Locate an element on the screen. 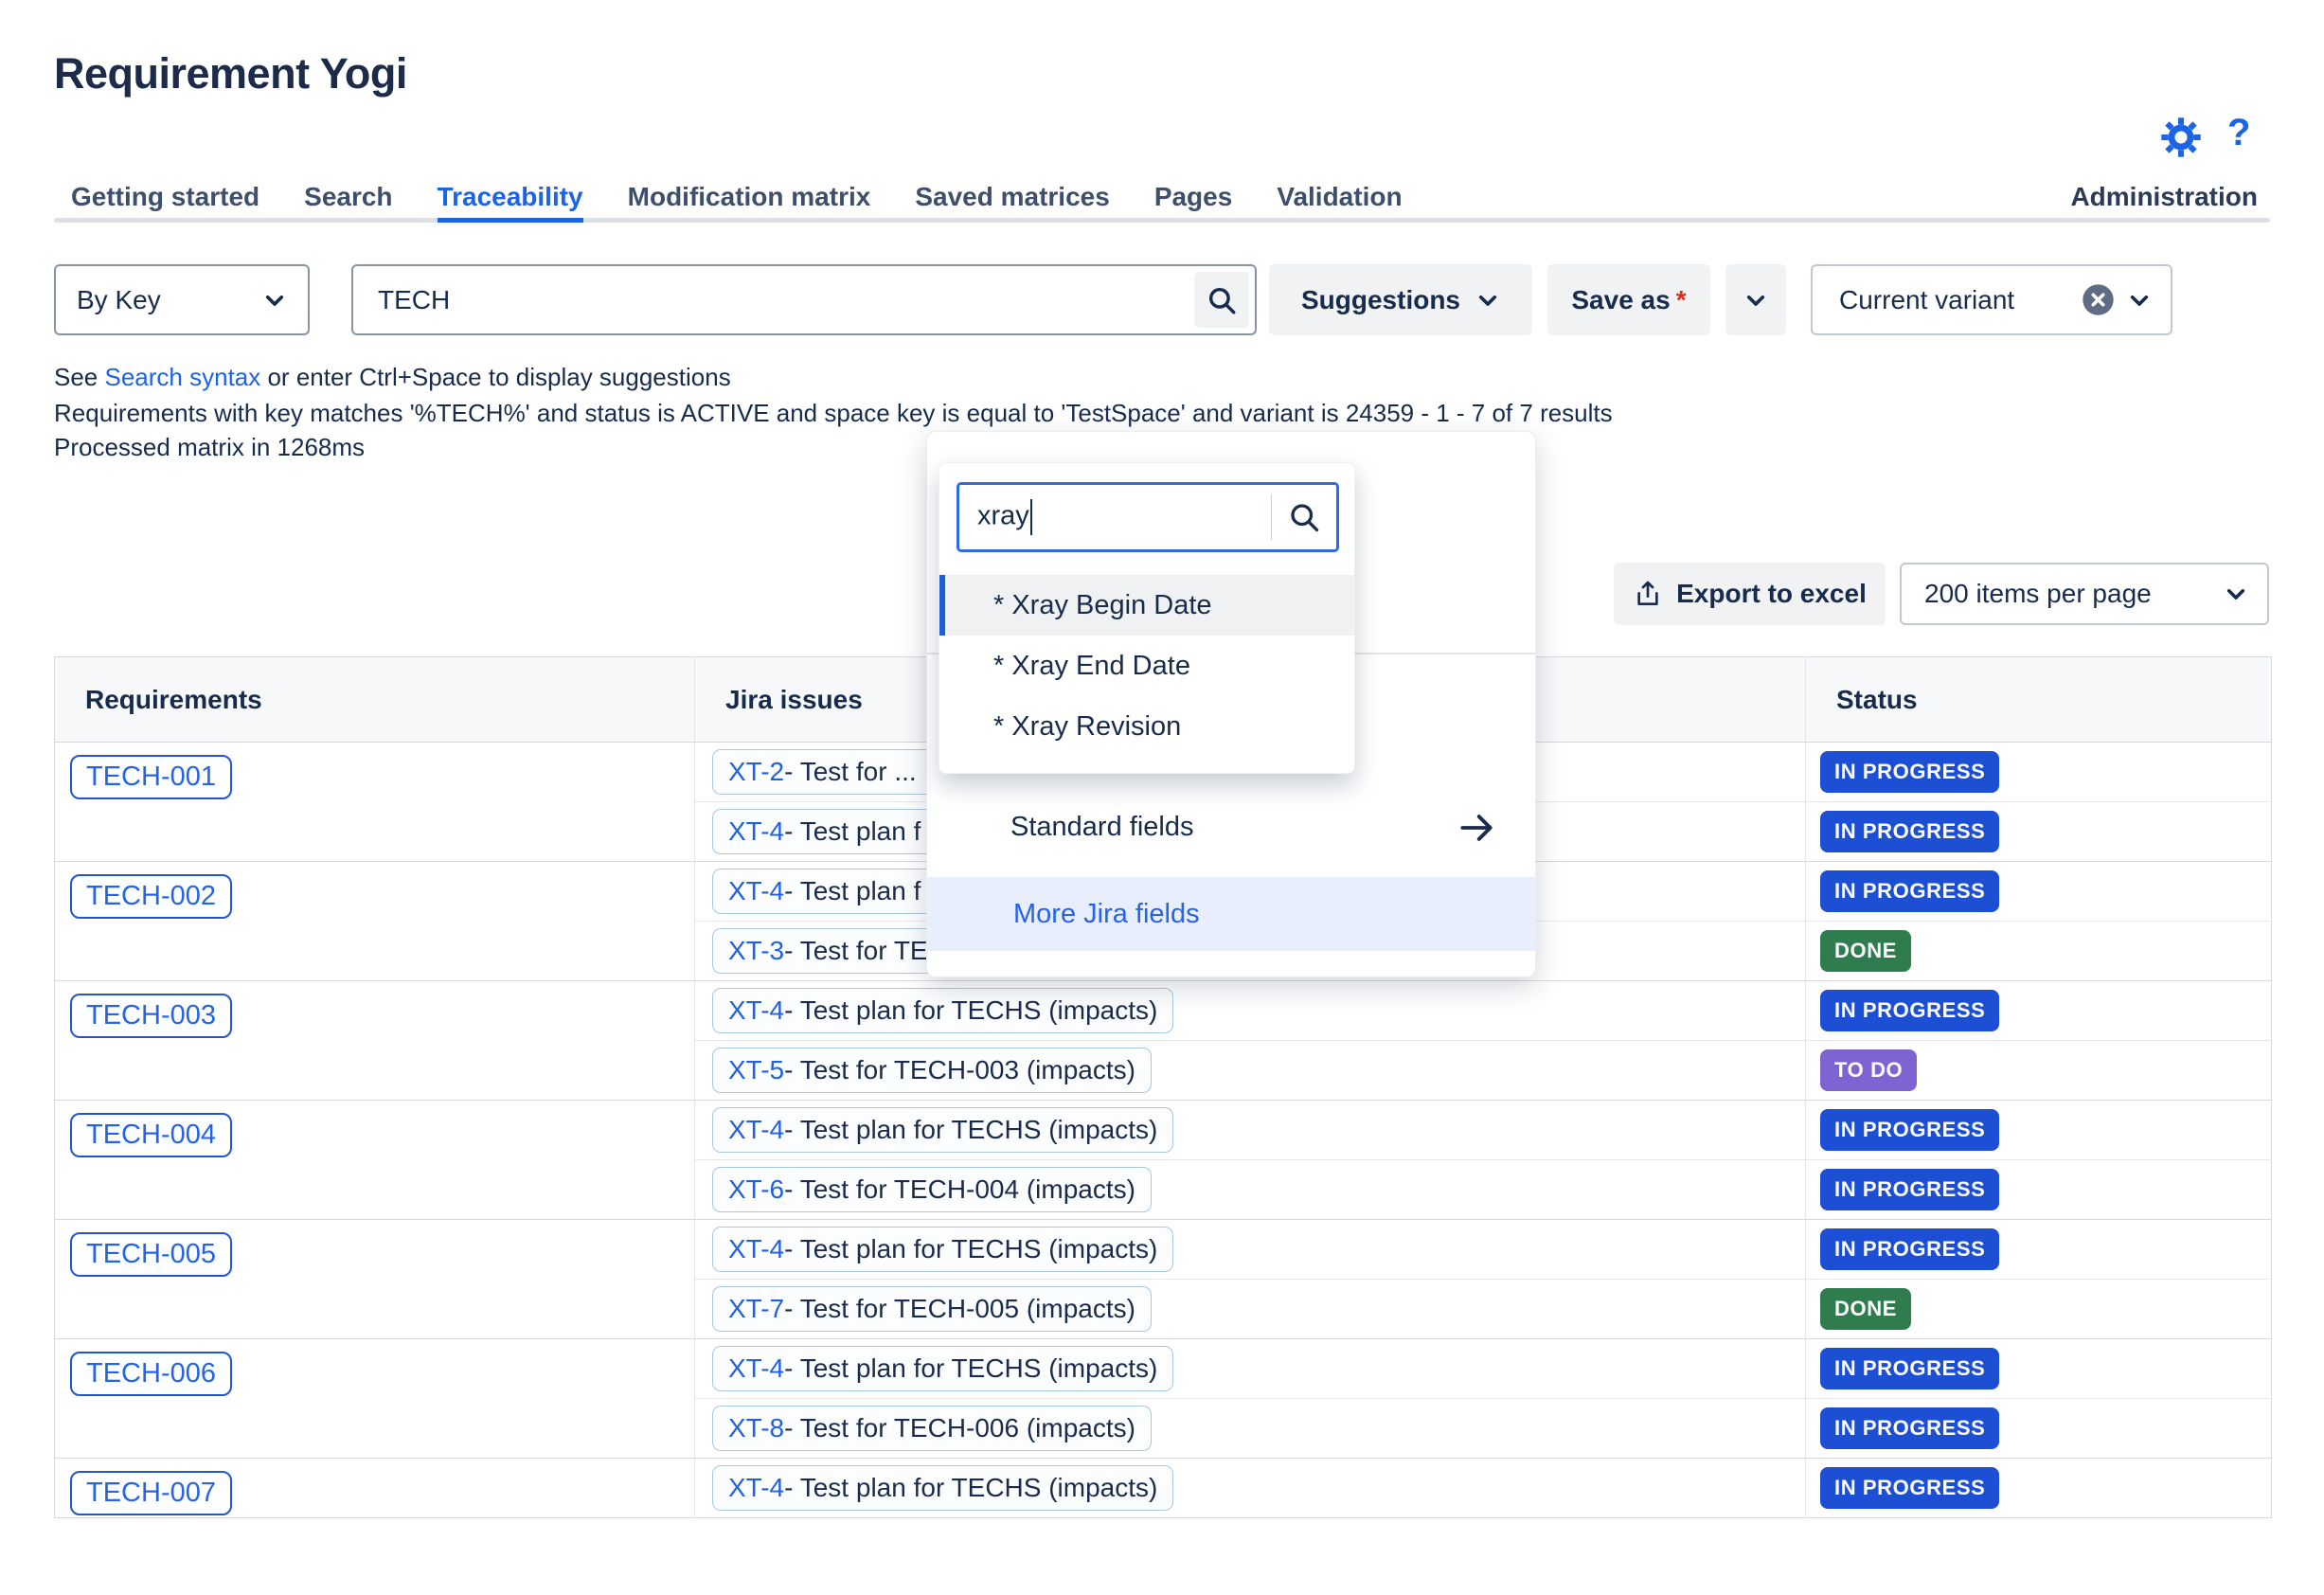 The image size is (2324, 1595). tab-modification-matrix: Modification matrix is located at coordinates (749, 201).